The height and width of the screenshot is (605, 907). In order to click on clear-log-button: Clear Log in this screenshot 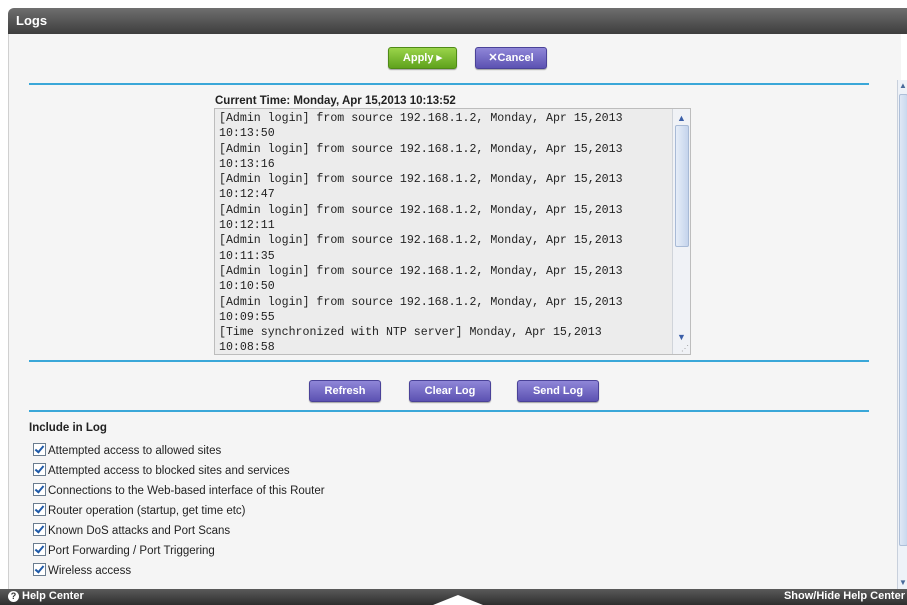, I will do `click(450, 391)`.